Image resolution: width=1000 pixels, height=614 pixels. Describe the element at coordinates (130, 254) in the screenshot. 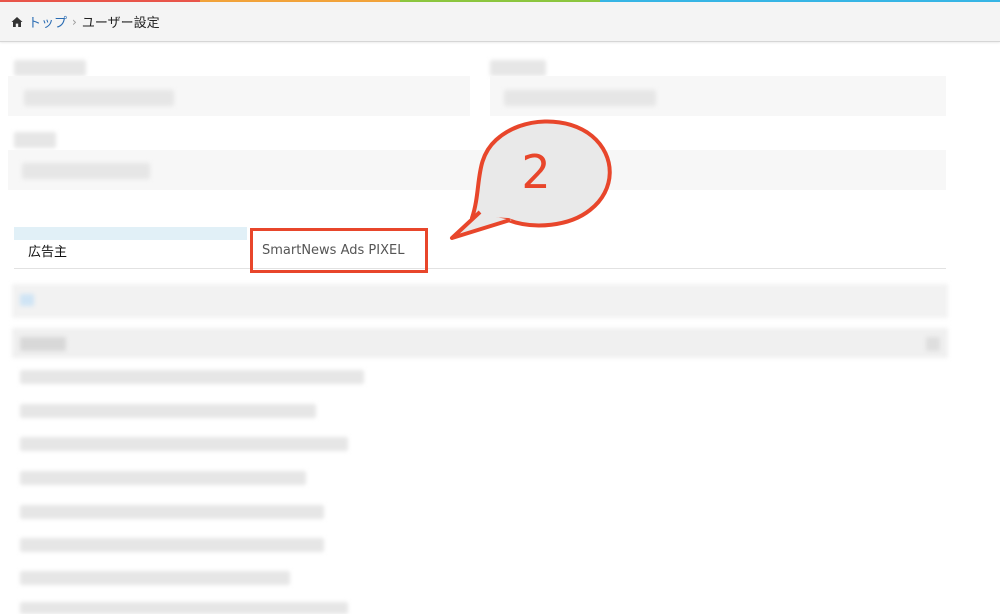

I see `tab-advertiser: 広告主` at that location.